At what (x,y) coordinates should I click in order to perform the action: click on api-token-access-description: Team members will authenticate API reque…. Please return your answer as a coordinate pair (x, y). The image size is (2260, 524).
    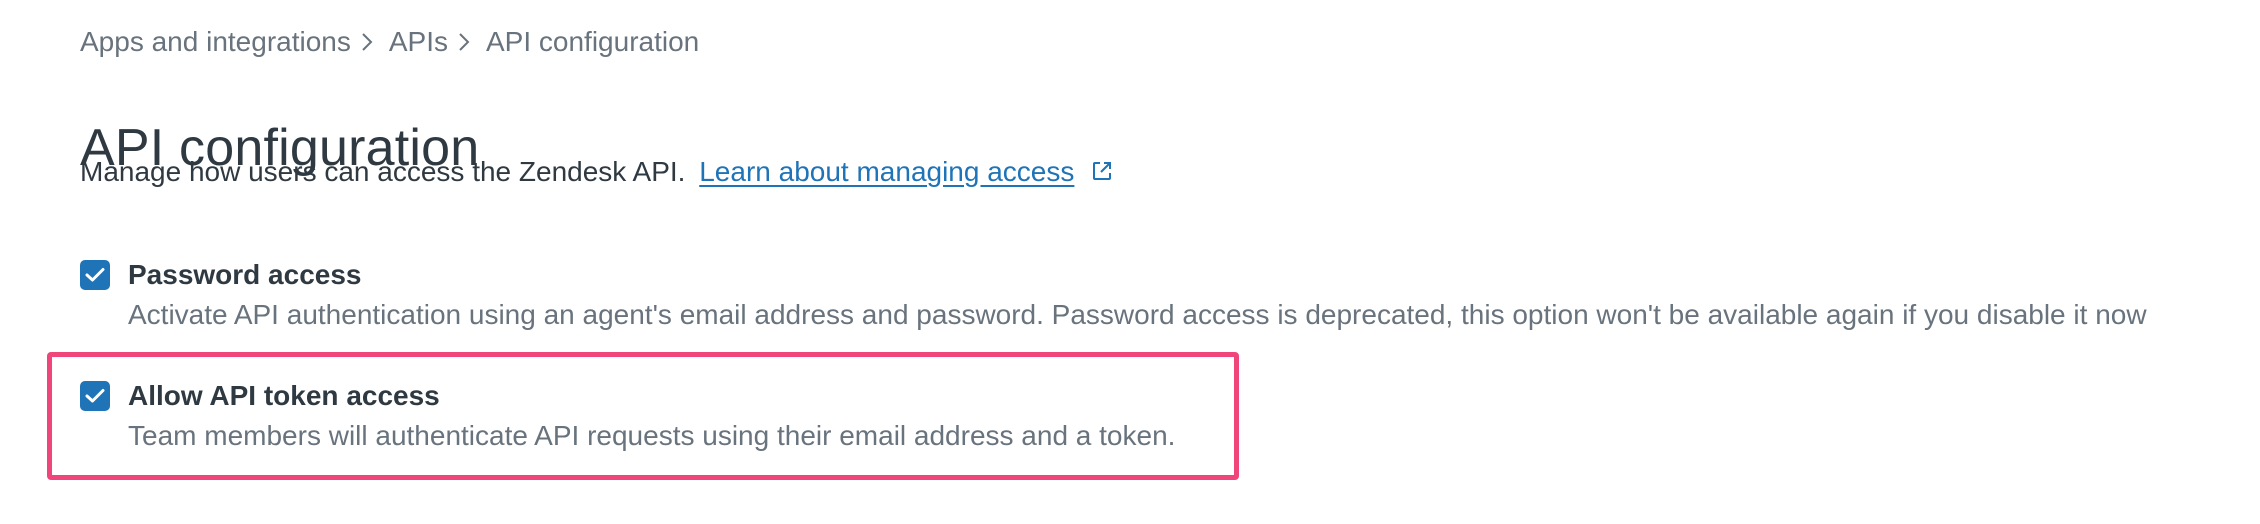
    Looking at the image, I should click on (652, 435).